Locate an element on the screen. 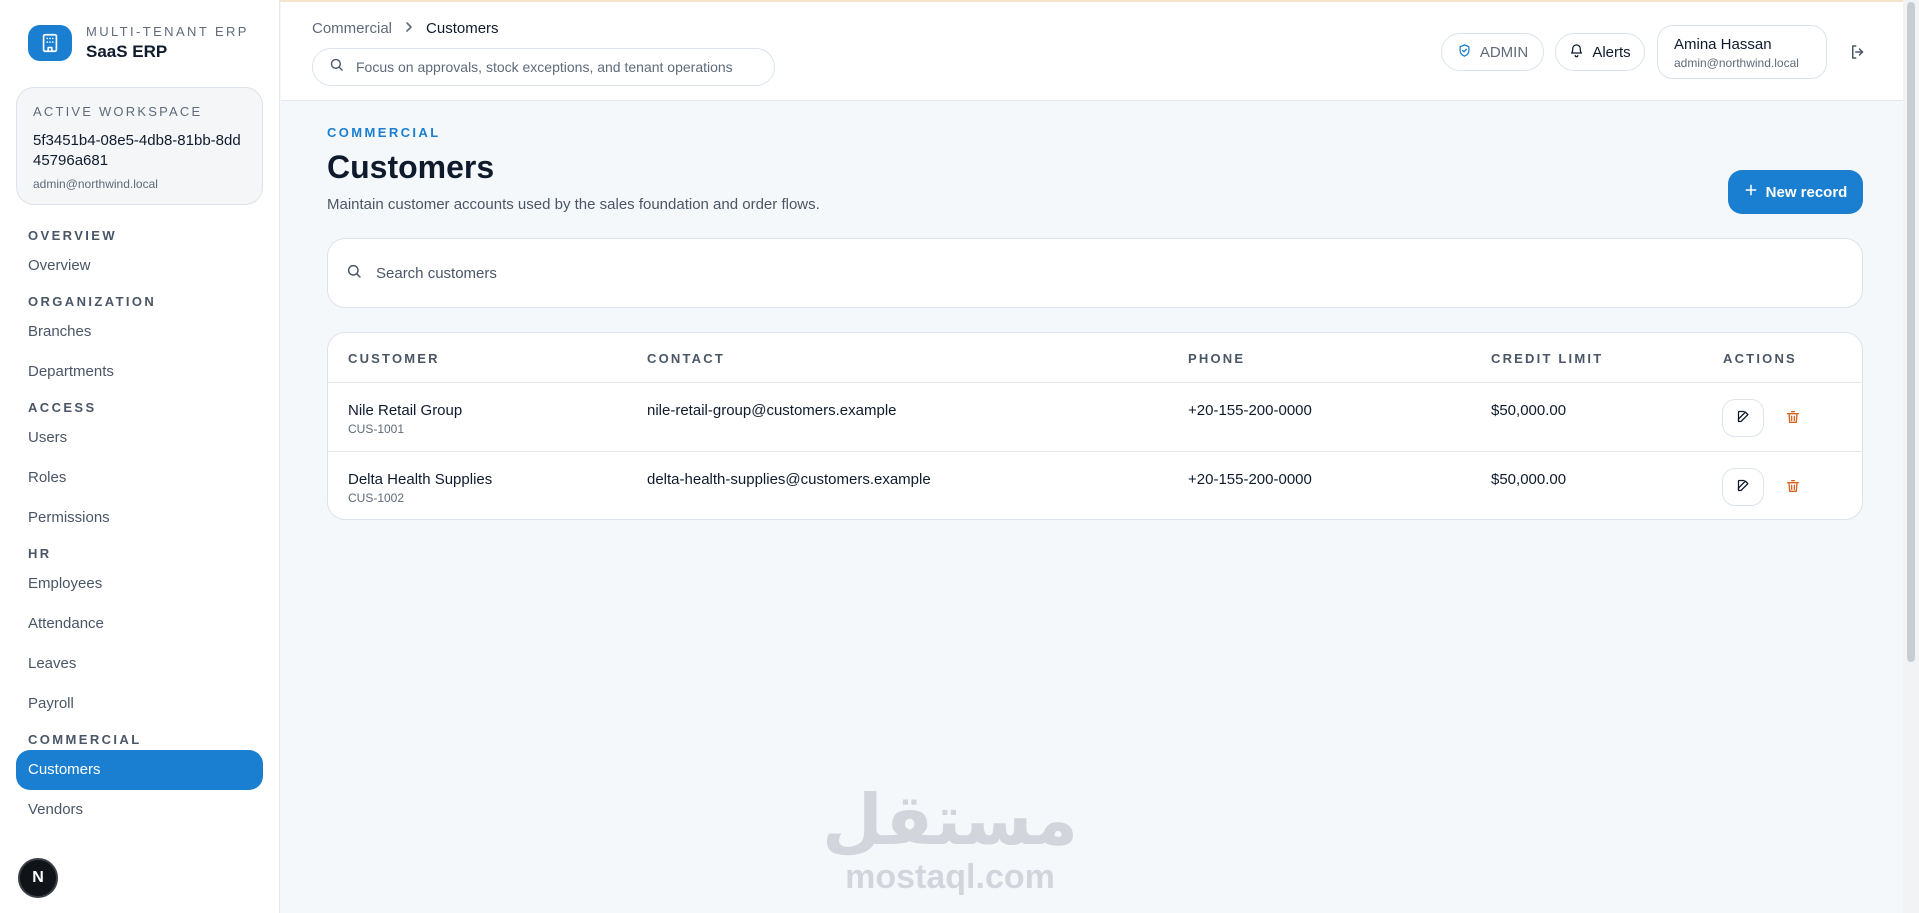 The width and height of the screenshot is (1919, 913). brand-name: SaaS ERP is located at coordinates (127, 51).